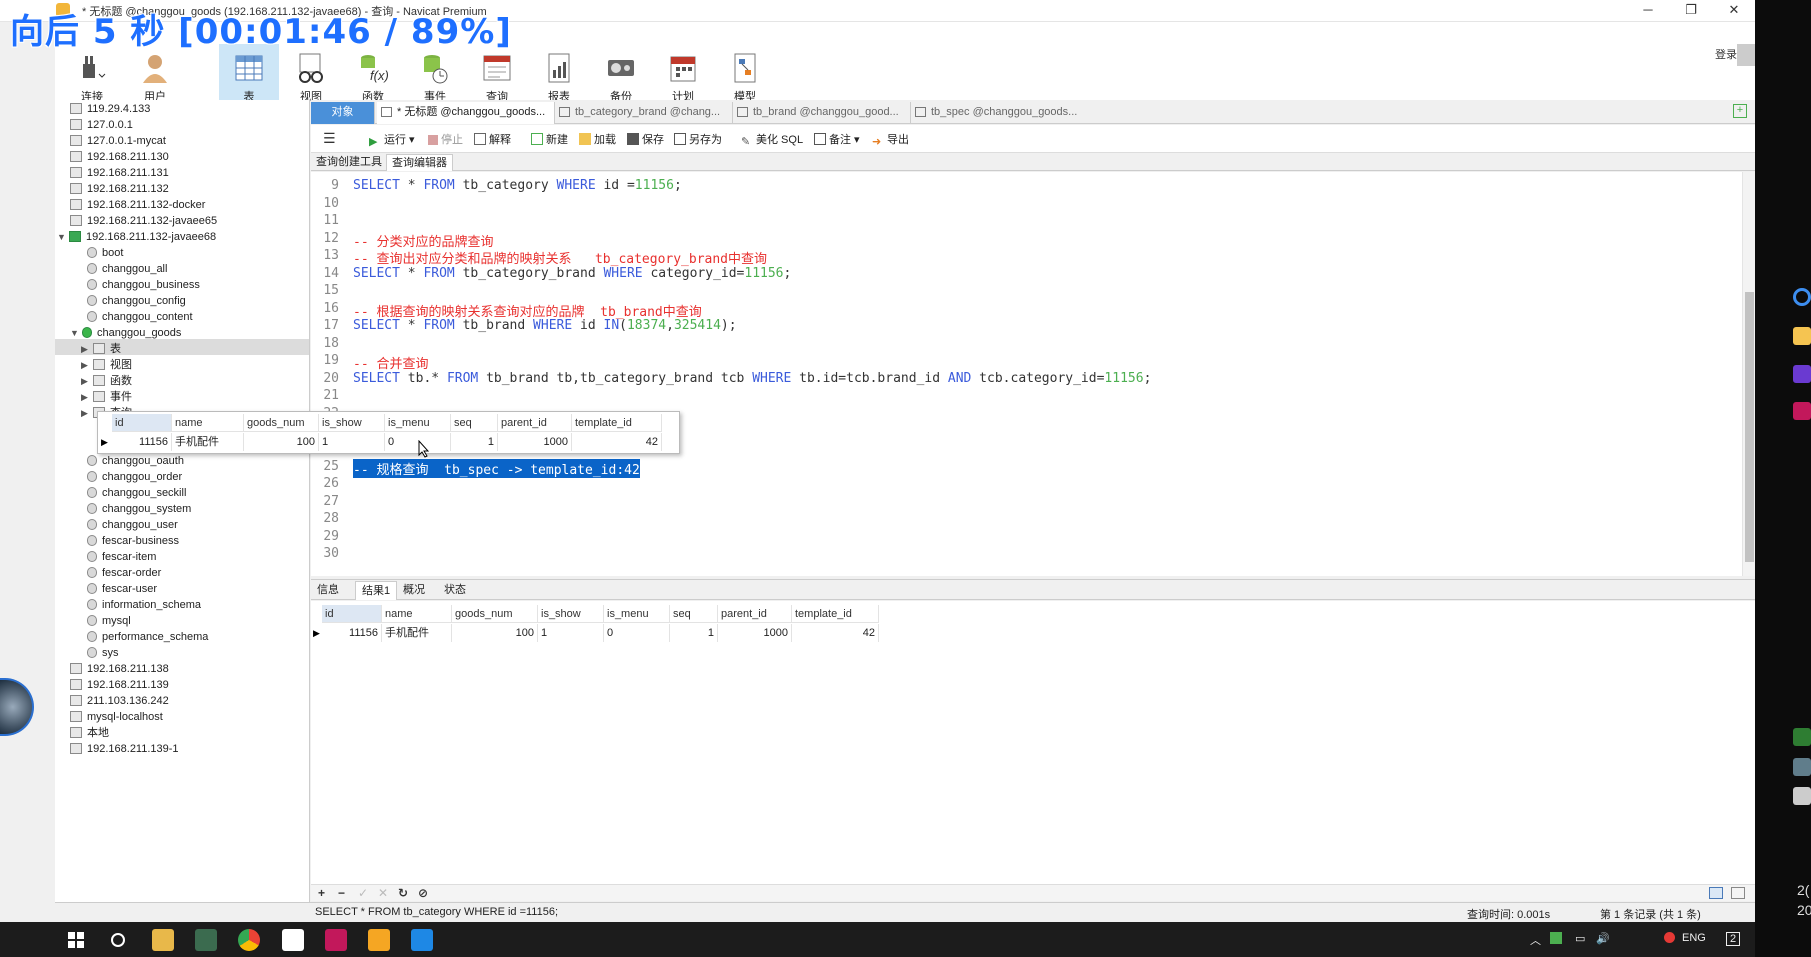 This screenshot has width=1811, height=957. What do you see at coordinates (492, 139) in the screenshot?
I see `explain-button: 解释` at bounding box center [492, 139].